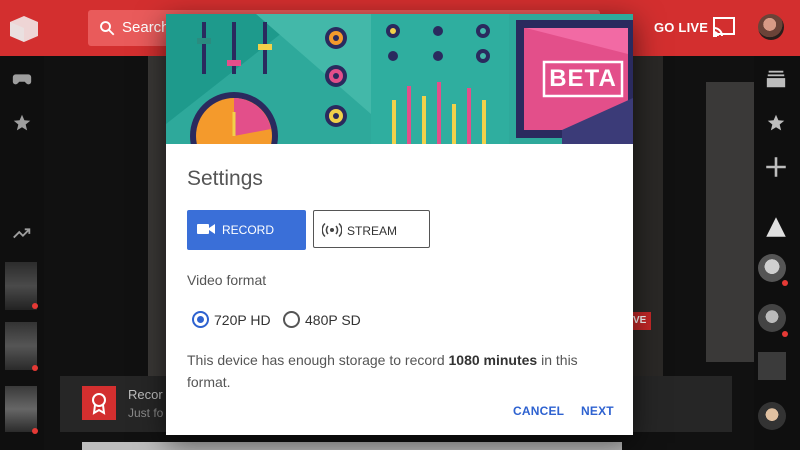 The width and height of the screenshot is (800, 450). Describe the element at coordinates (583, 78) in the screenshot. I see `beta-badge-text: BETA` at that location.